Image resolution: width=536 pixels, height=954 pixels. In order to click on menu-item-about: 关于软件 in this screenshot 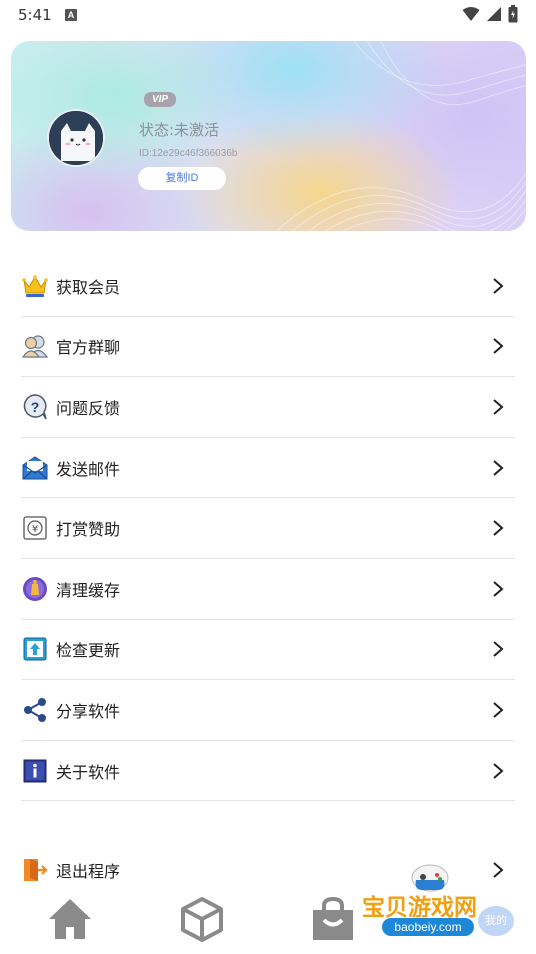, I will do `click(268, 771)`.